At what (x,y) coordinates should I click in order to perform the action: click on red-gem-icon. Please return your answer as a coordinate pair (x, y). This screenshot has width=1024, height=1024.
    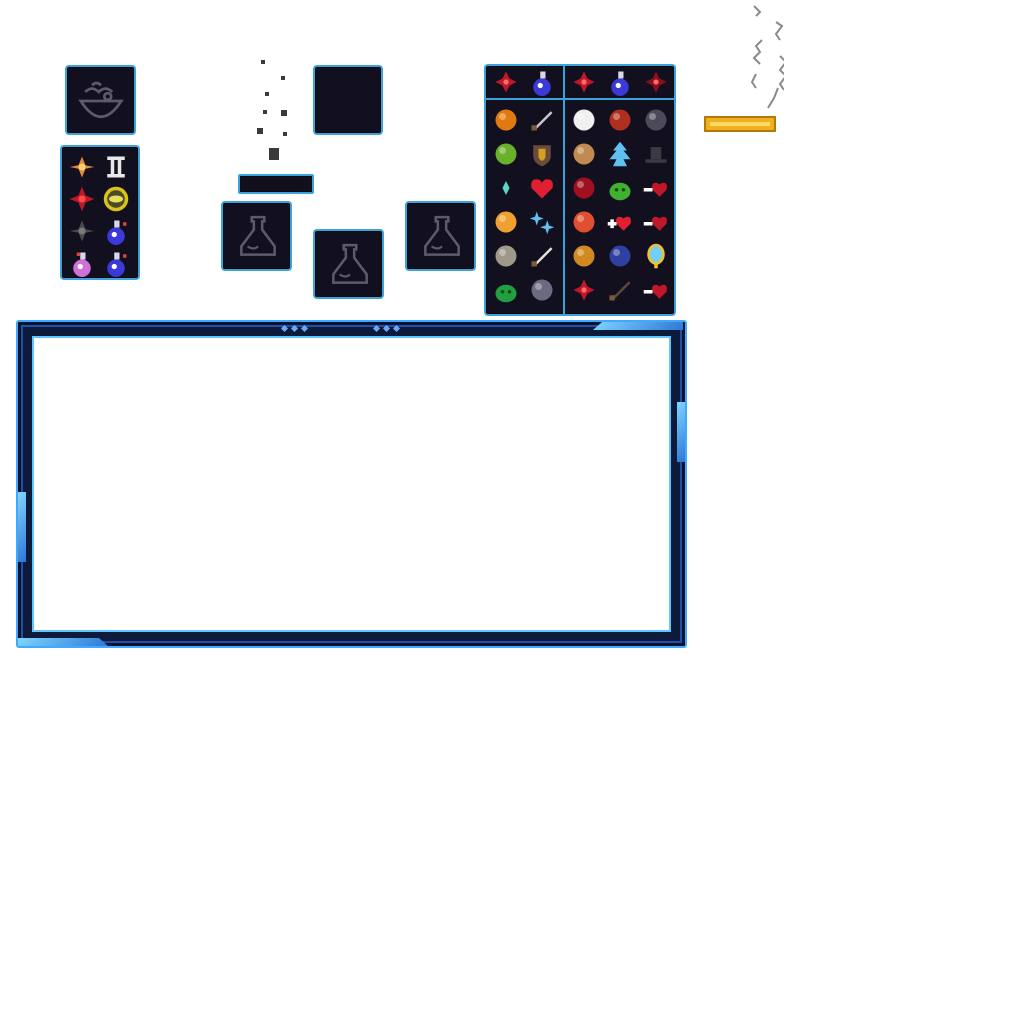
    Looking at the image, I should click on (584, 188).